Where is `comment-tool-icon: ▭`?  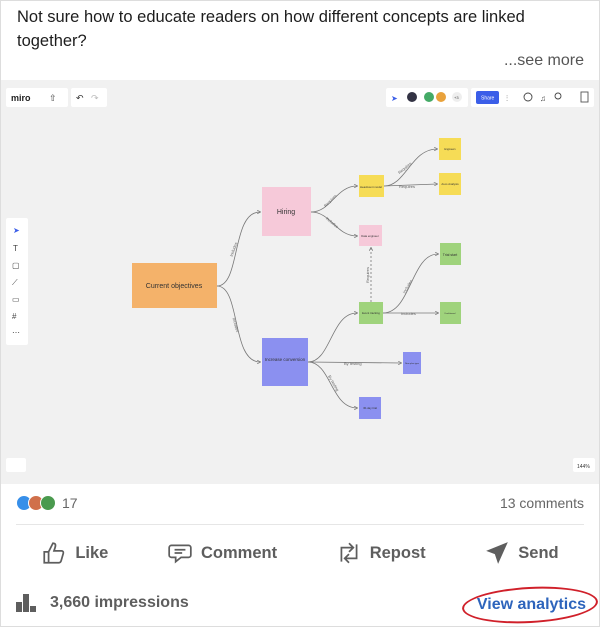 comment-tool-icon: ▭ is located at coordinates (16, 299).